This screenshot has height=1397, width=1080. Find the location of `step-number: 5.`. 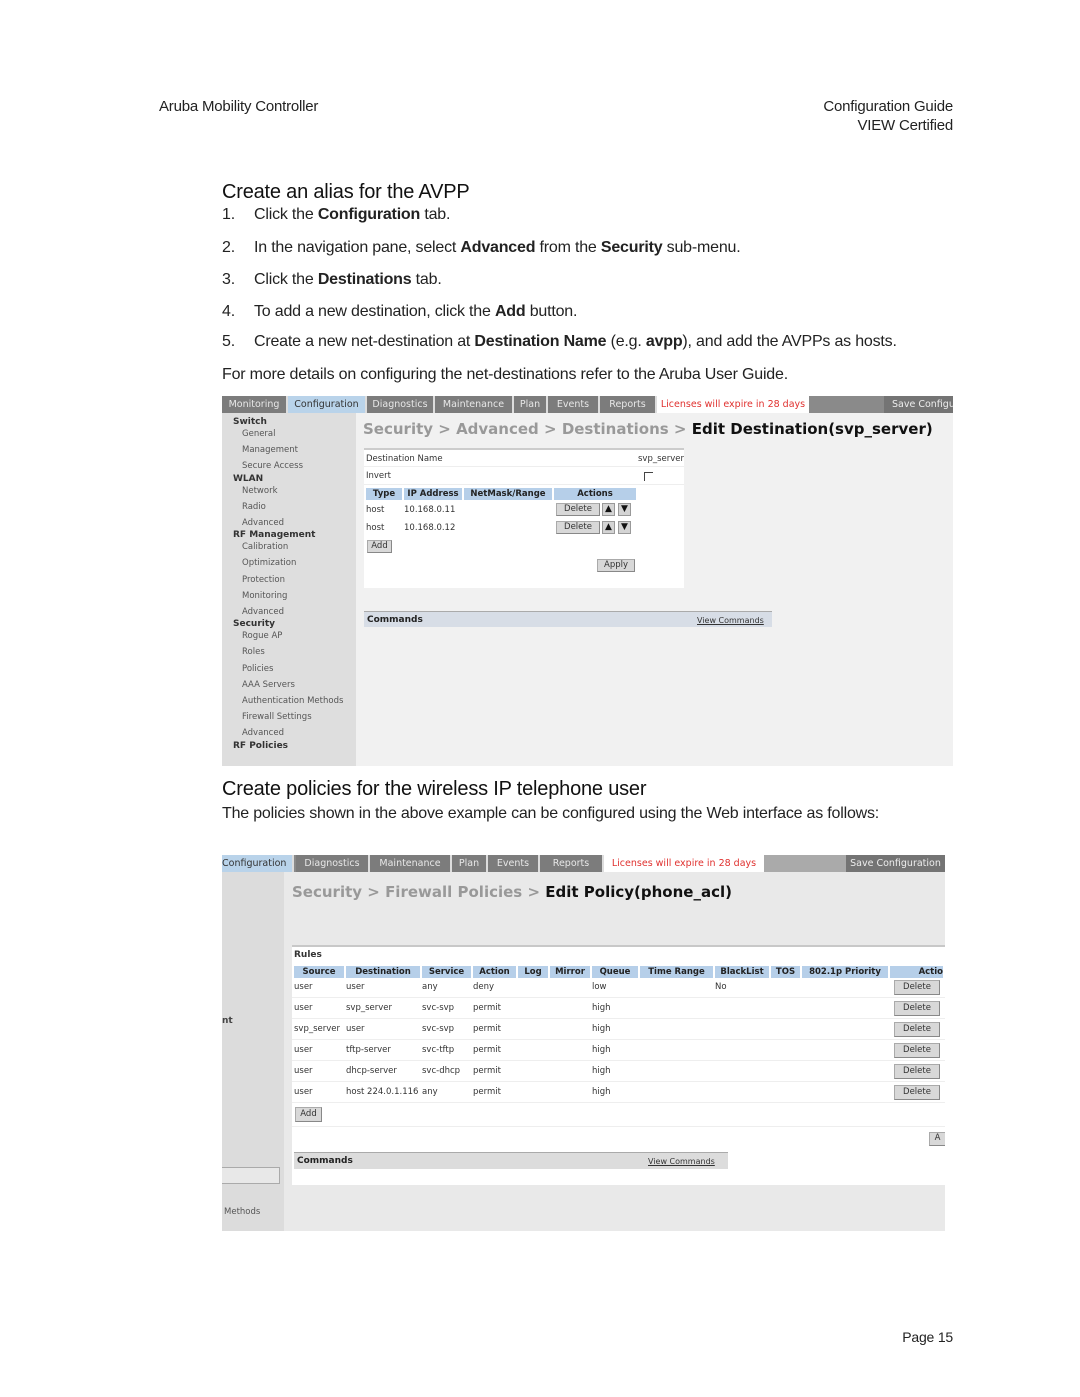

step-number: 5. is located at coordinates (228, 341).